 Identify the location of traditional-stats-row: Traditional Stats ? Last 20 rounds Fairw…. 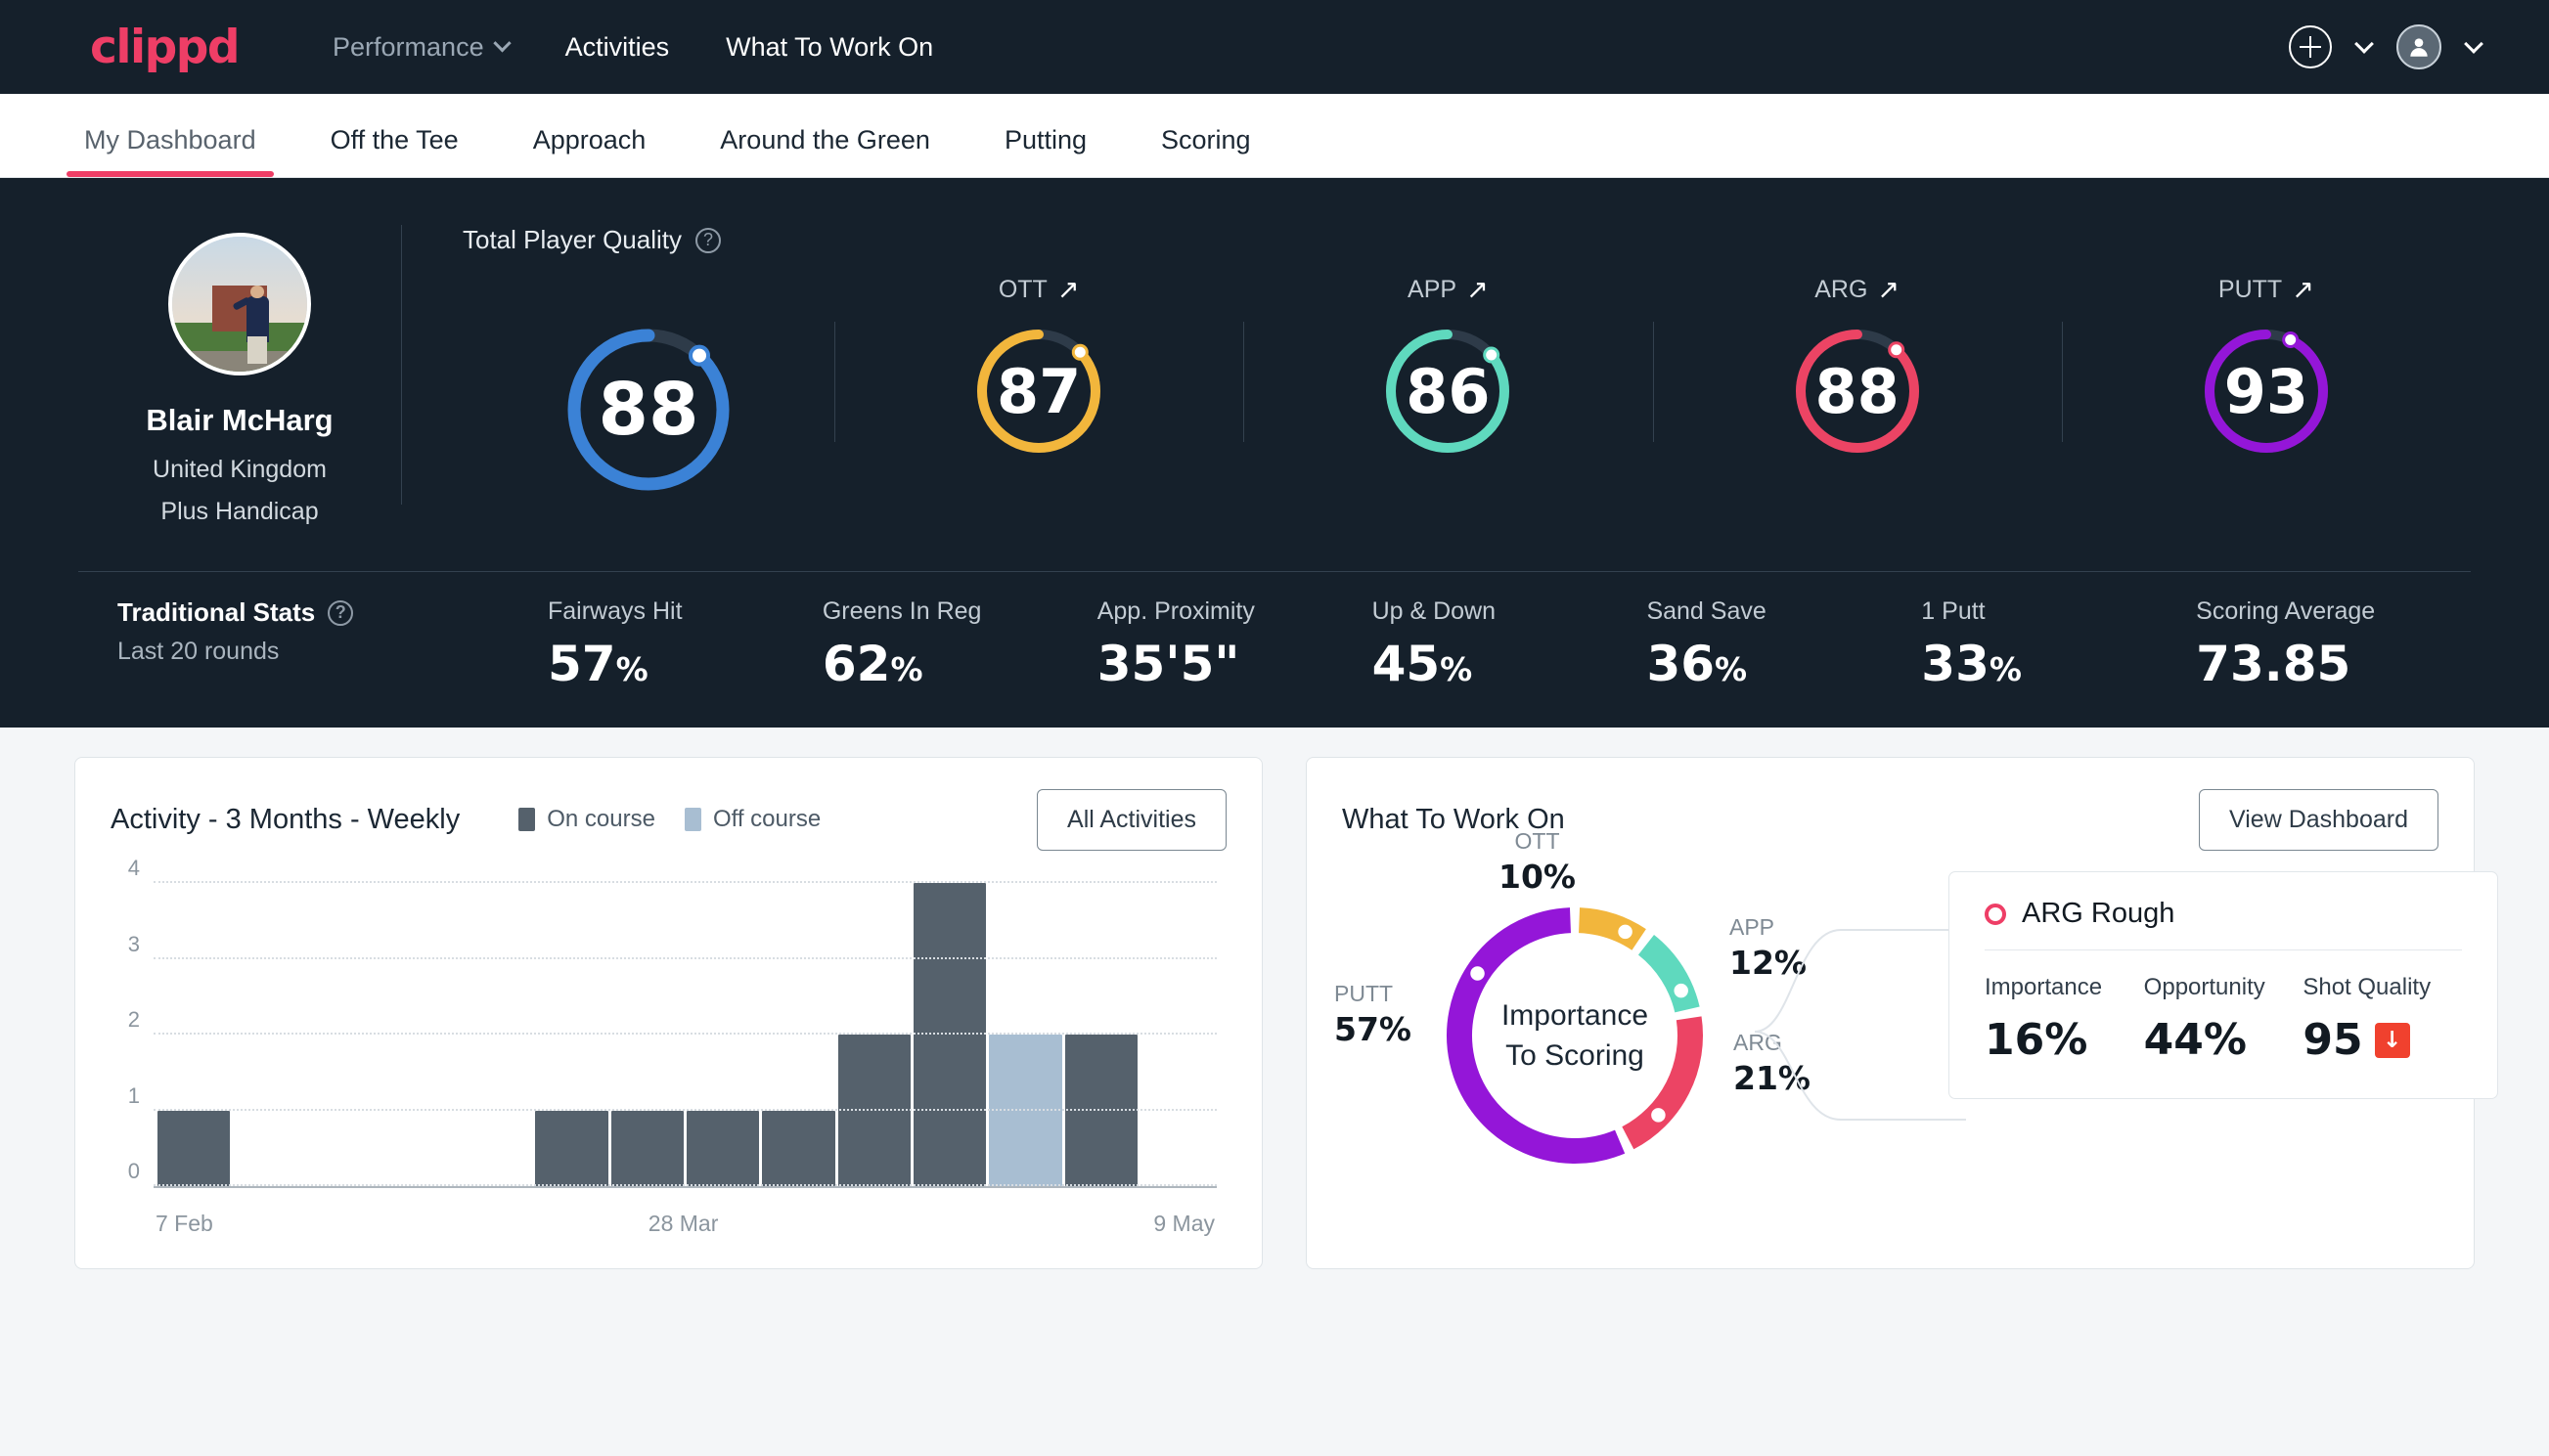
(1274, 644).